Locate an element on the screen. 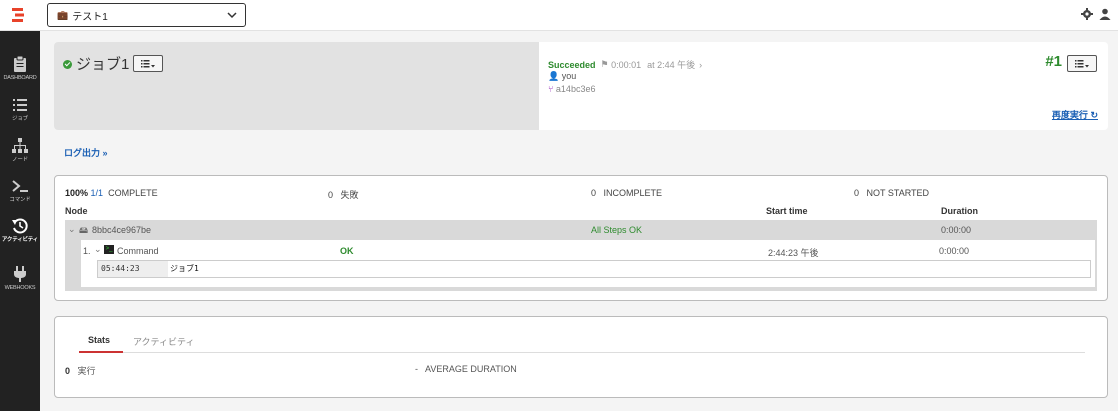 This screenshot has height=411, width=1118. sidebar-item-webhooks: WEBHOOKS is located at coordinates (20, 278).